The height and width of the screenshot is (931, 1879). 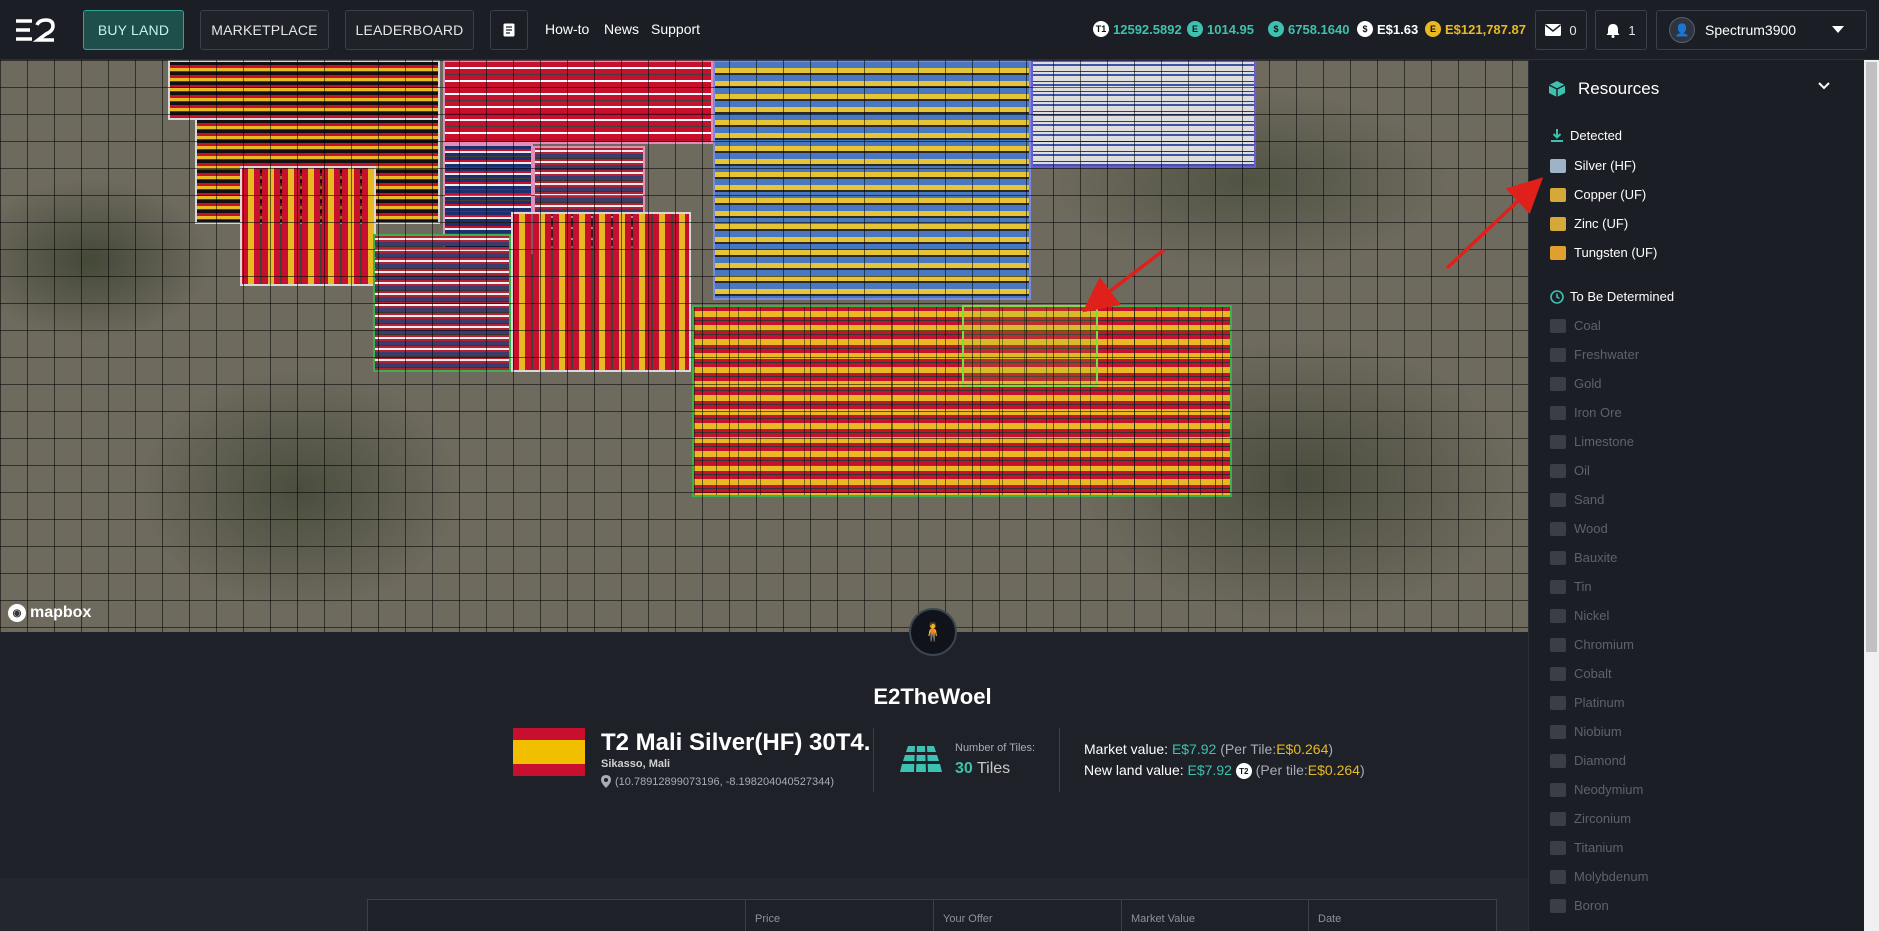 I want to click on balance-ether: $ 6758.1640, so click(x=1308, y=29).